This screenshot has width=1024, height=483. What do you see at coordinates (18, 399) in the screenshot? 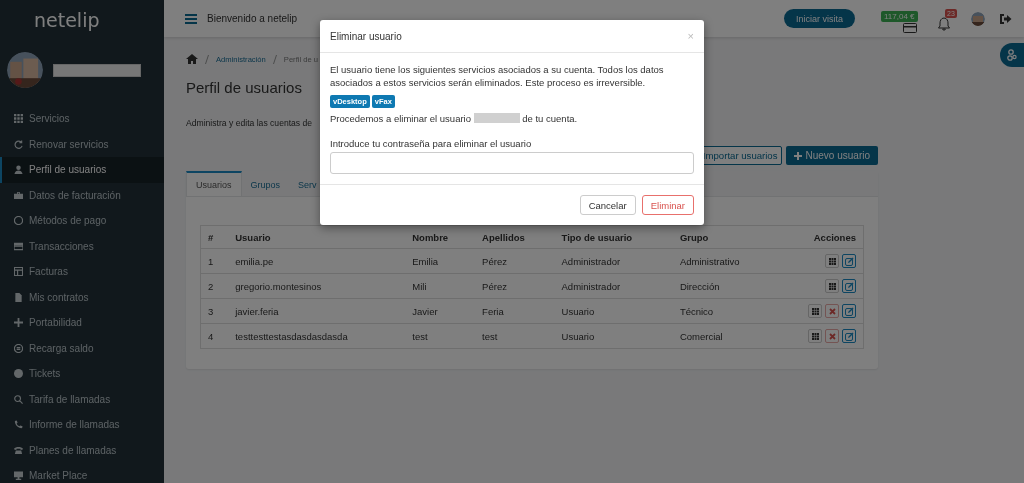
I see `search-icon` at bounding box center [18, 399].